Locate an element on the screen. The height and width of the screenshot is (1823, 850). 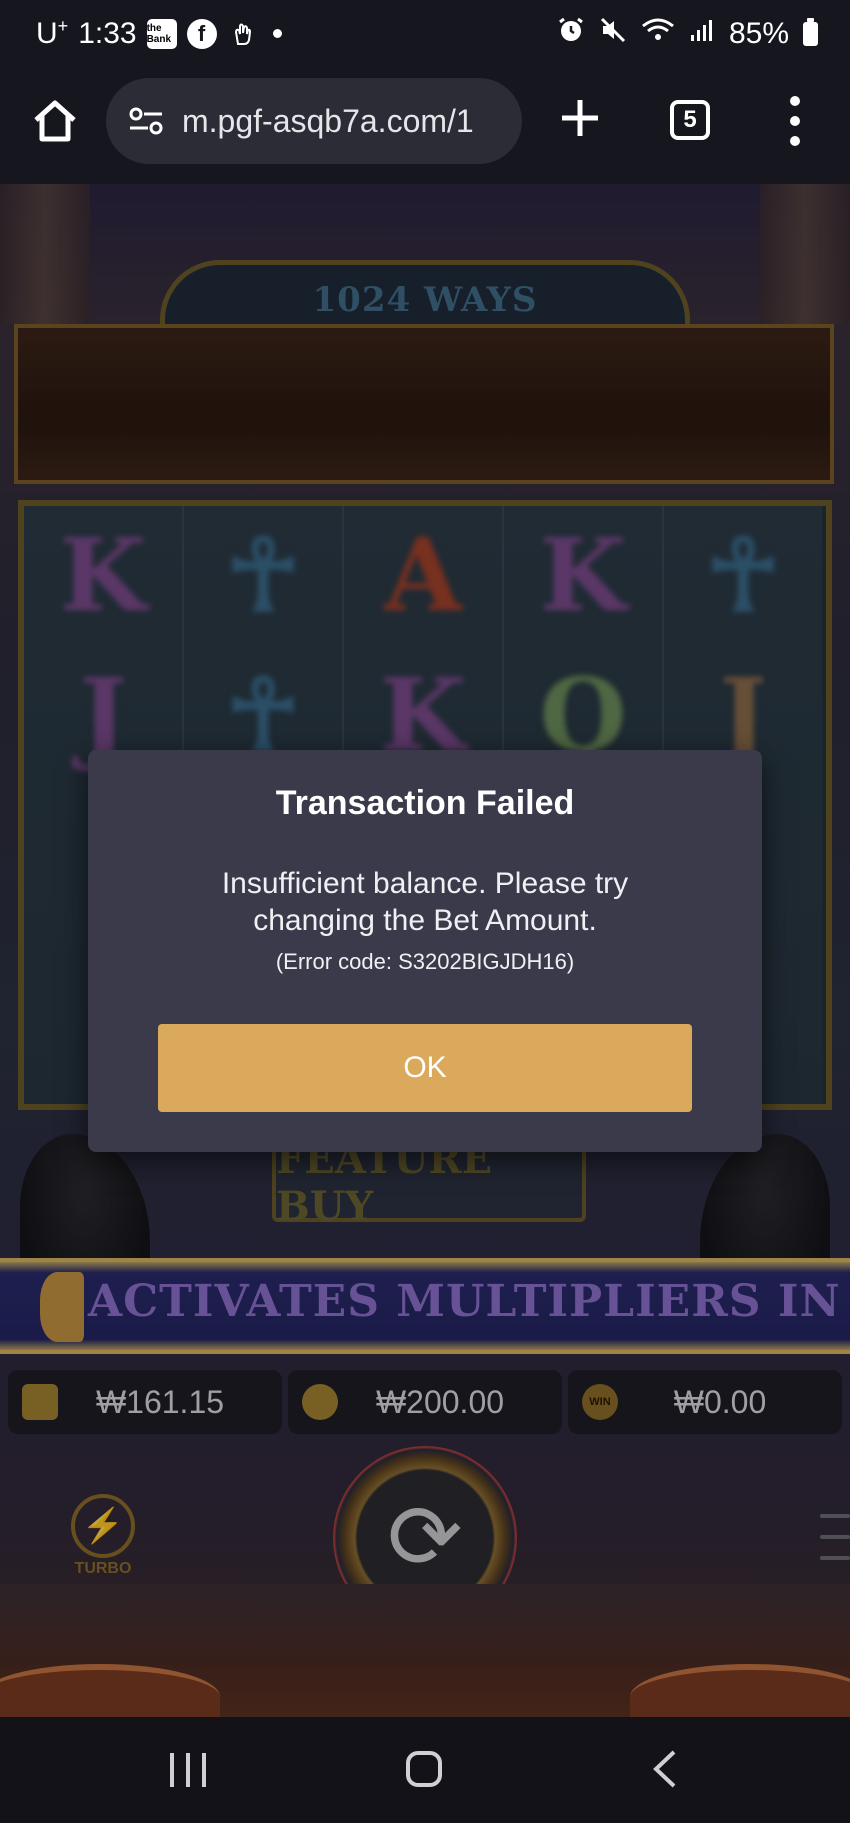
nav-back-button is located at coordinates (665, 1769).